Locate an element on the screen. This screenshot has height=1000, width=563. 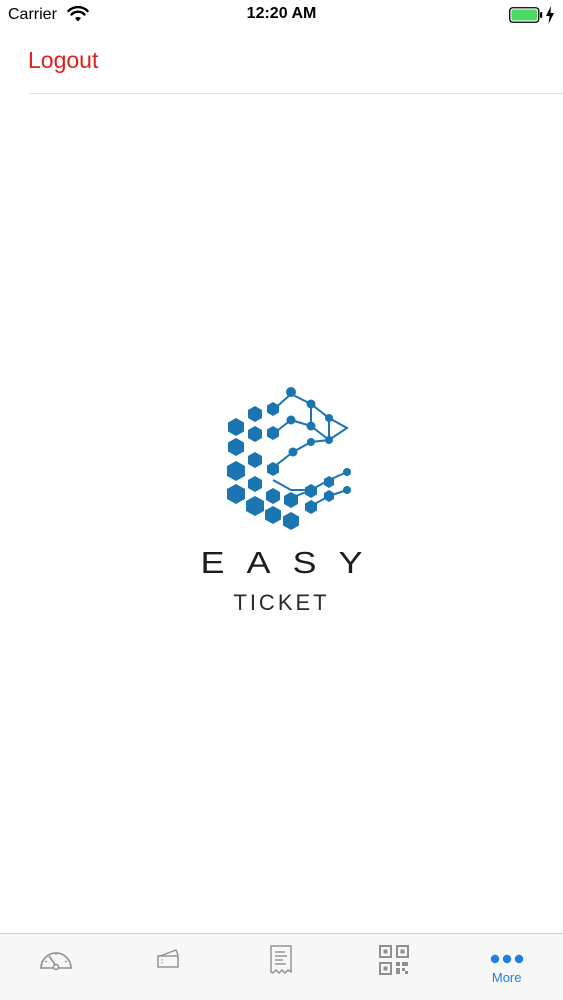
charging-bolt-icon is located at coordinates (550, 15).